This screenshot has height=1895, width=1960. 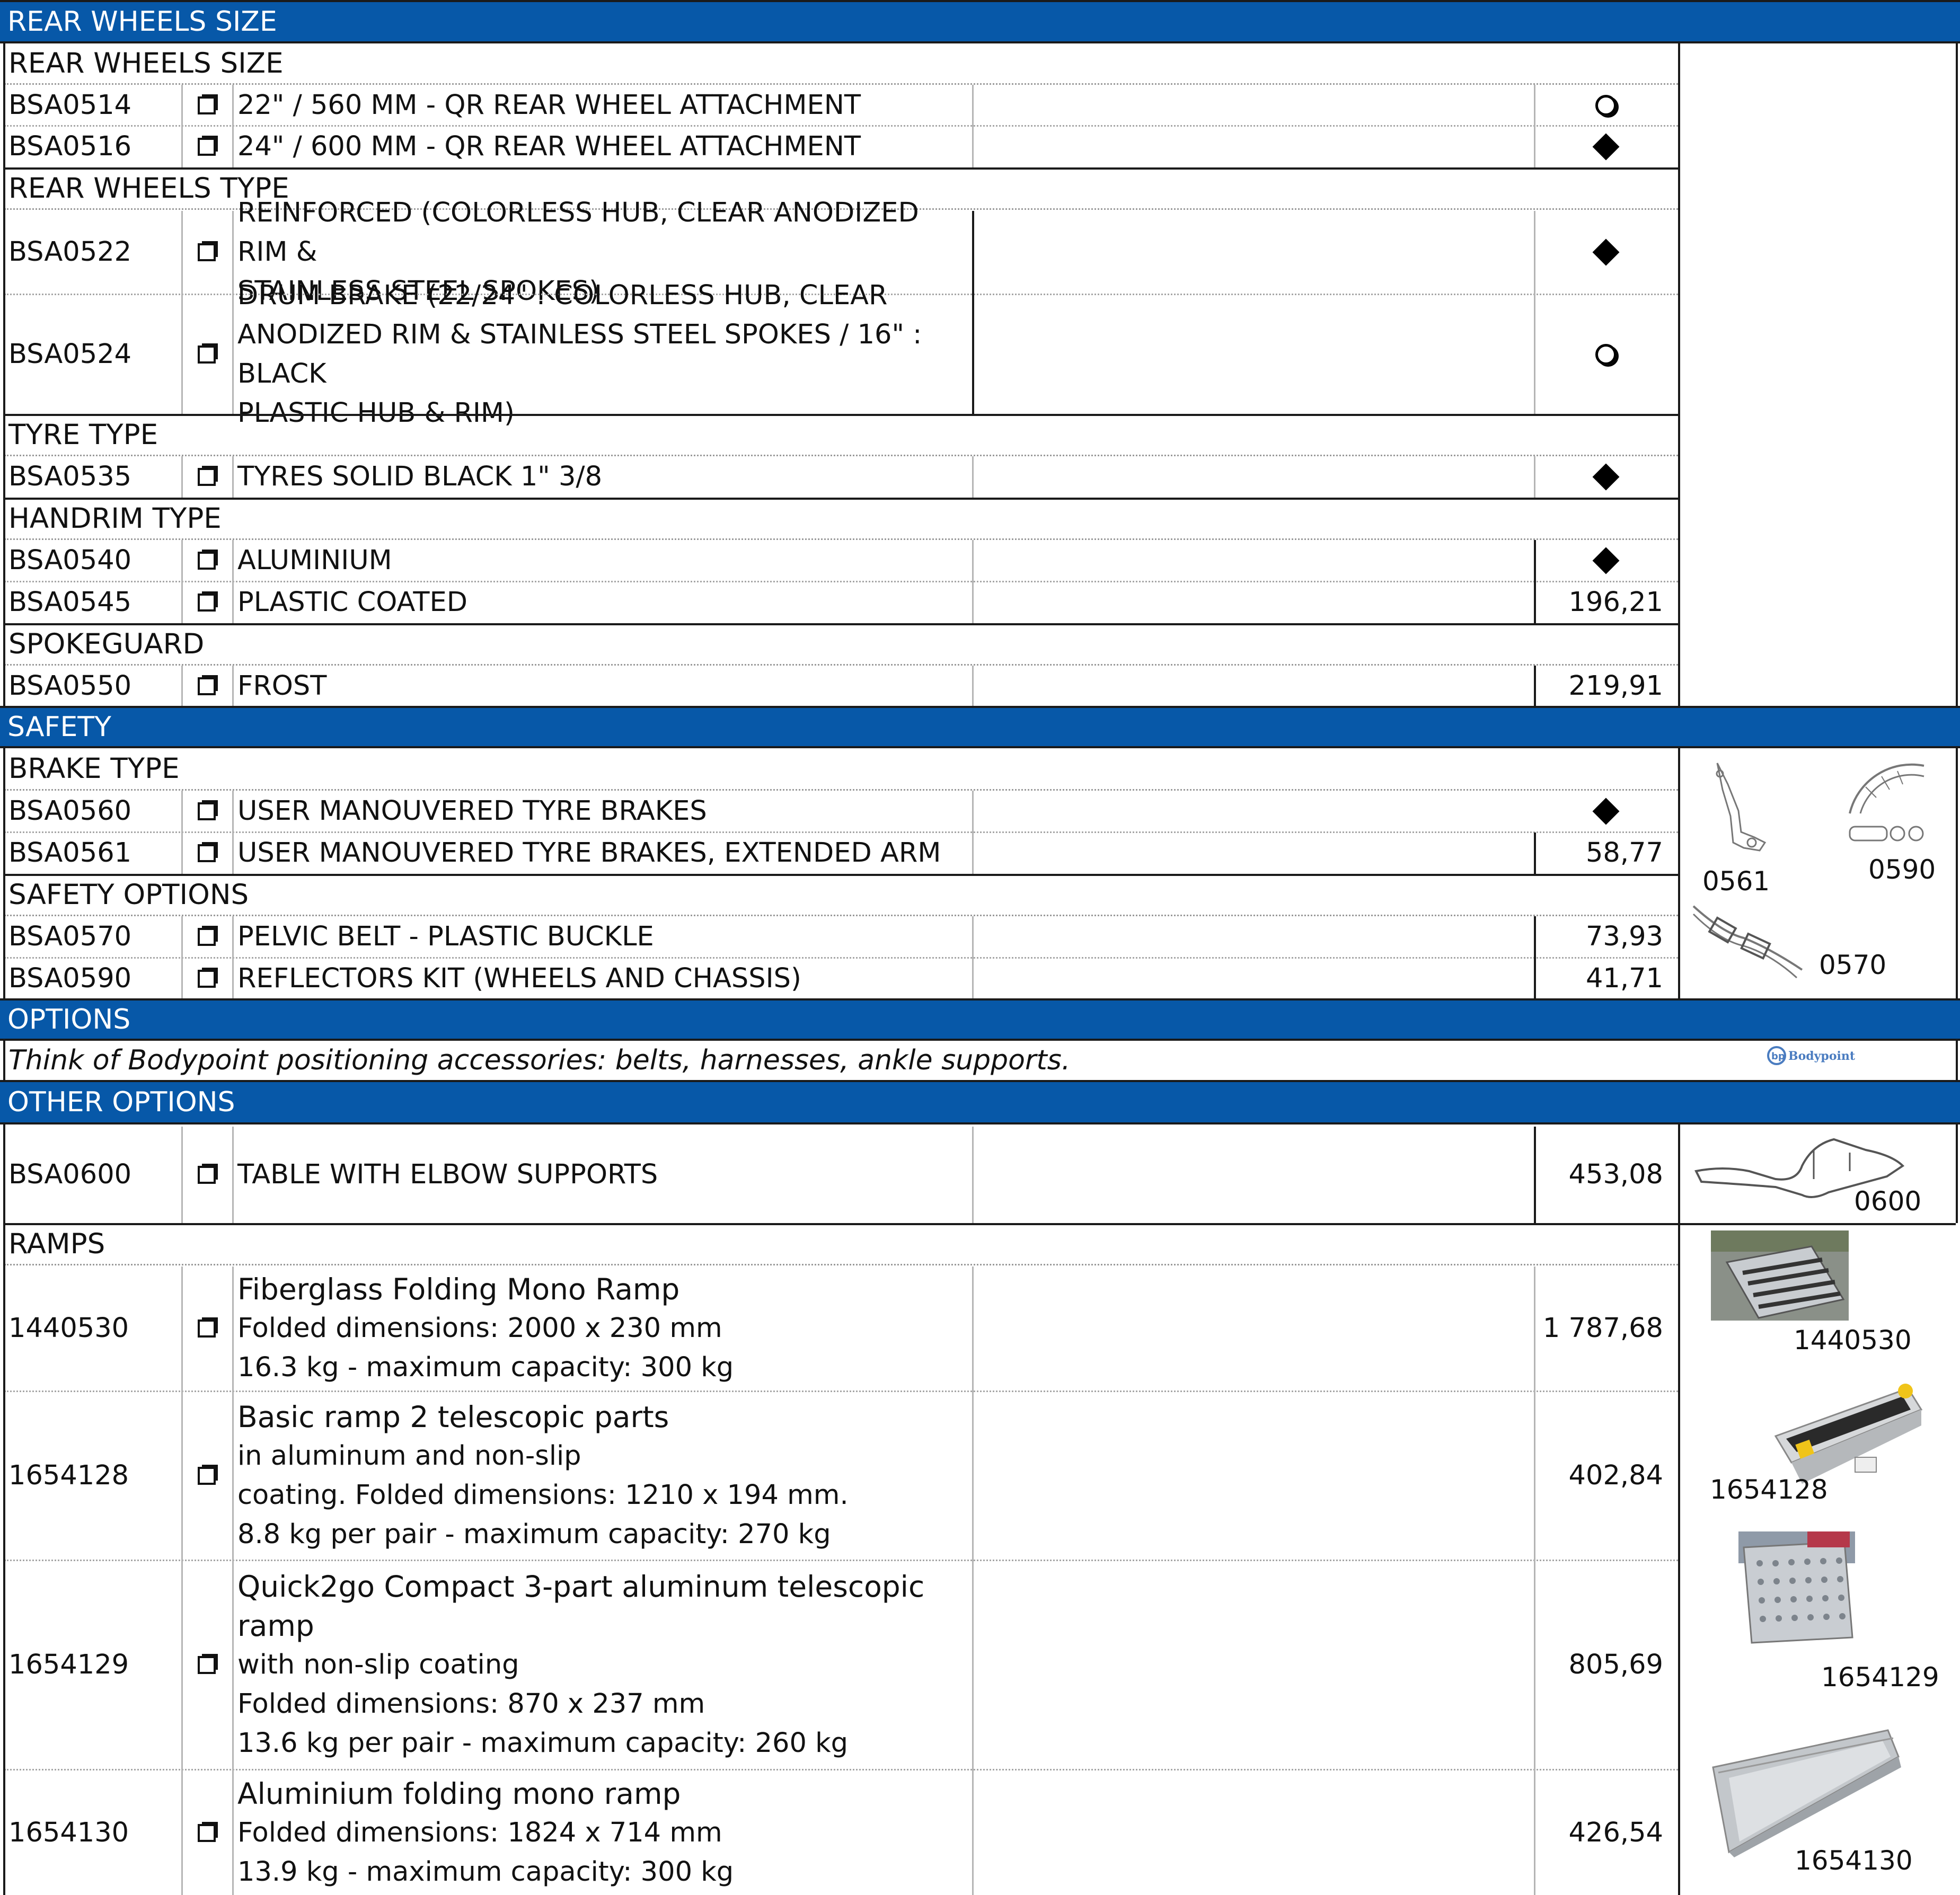 I want to click on row-code: 1440530, so click(x=68, y=1328).